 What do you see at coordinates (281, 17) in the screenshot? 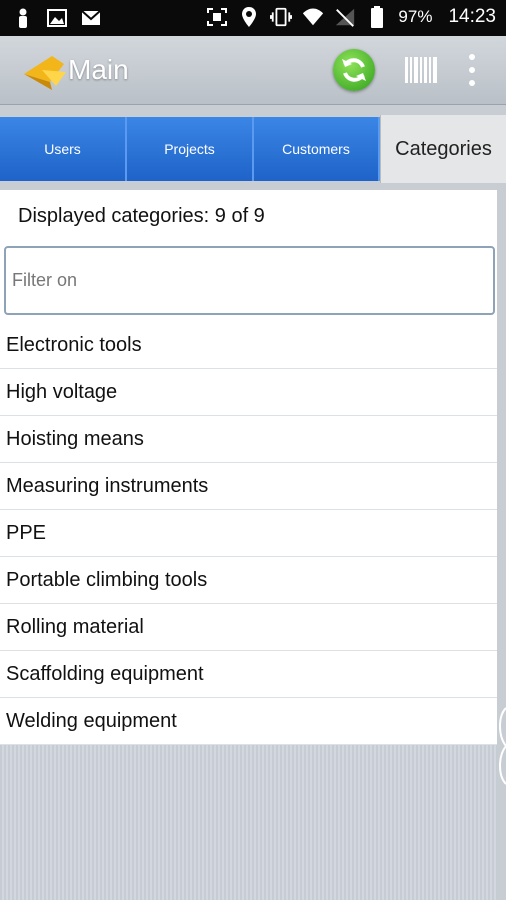
I see `vibrate-icon` at bounding box center [281, 17].